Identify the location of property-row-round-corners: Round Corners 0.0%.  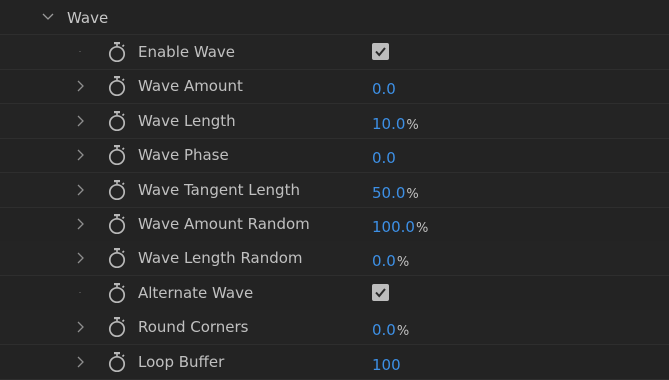
(334, 328).